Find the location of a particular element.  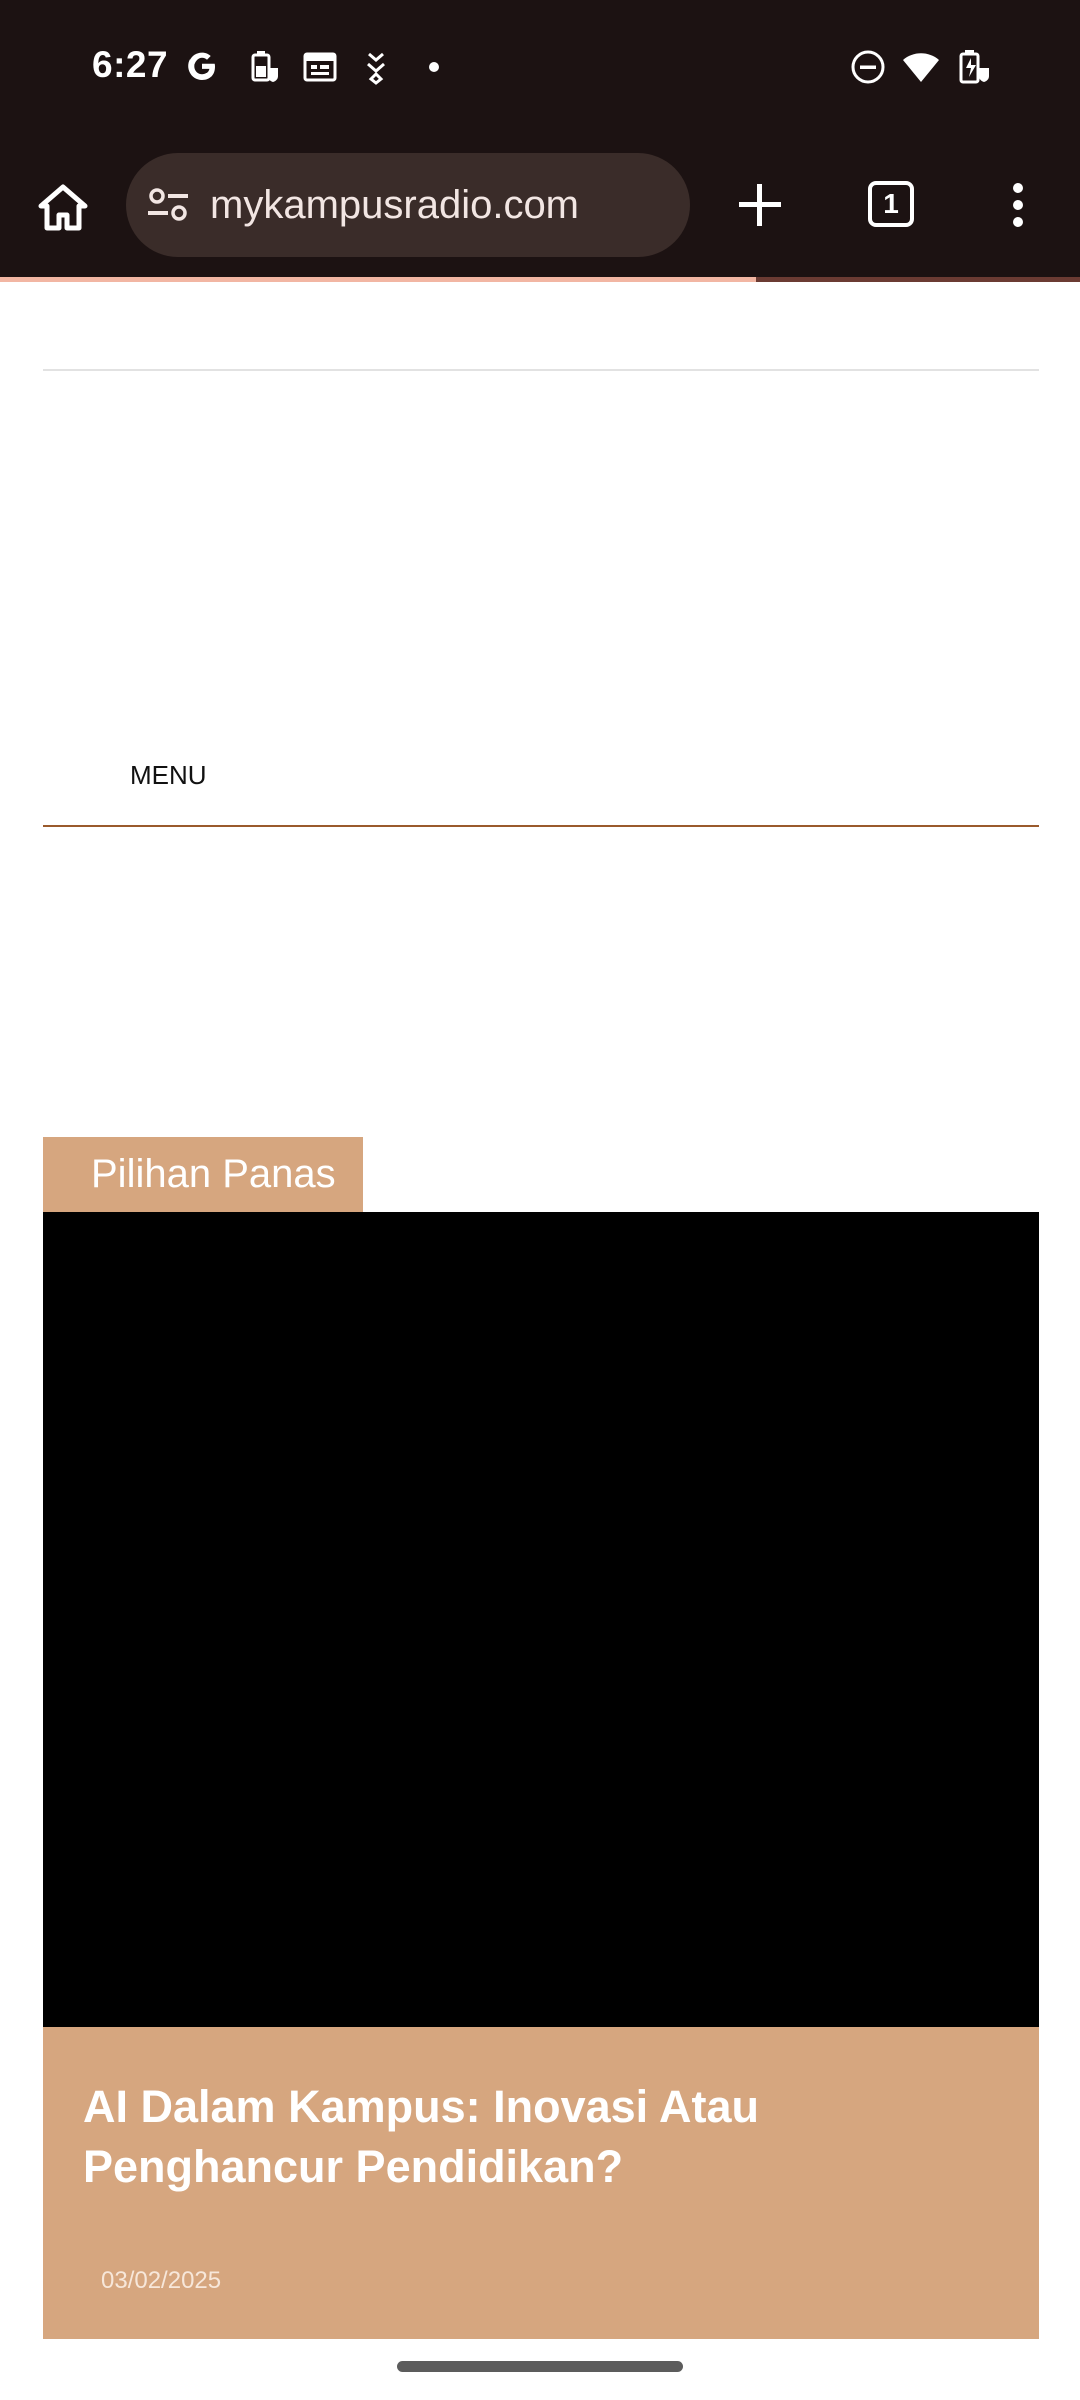

browser-toolbar: mykampusradio.com 1 is located at coordinates (540, 207).